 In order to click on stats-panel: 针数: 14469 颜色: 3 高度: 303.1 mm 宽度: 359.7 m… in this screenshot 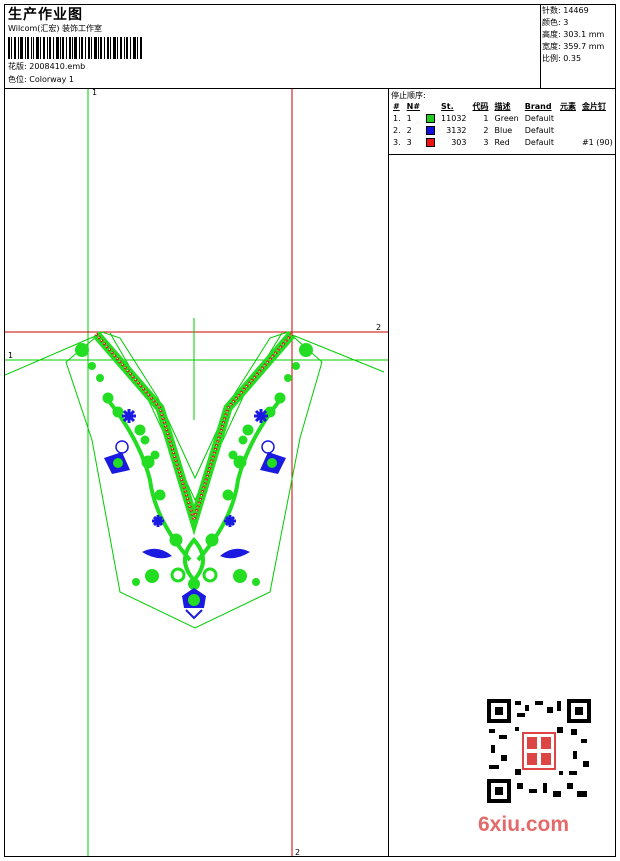, I will do `click(573, 35)`.